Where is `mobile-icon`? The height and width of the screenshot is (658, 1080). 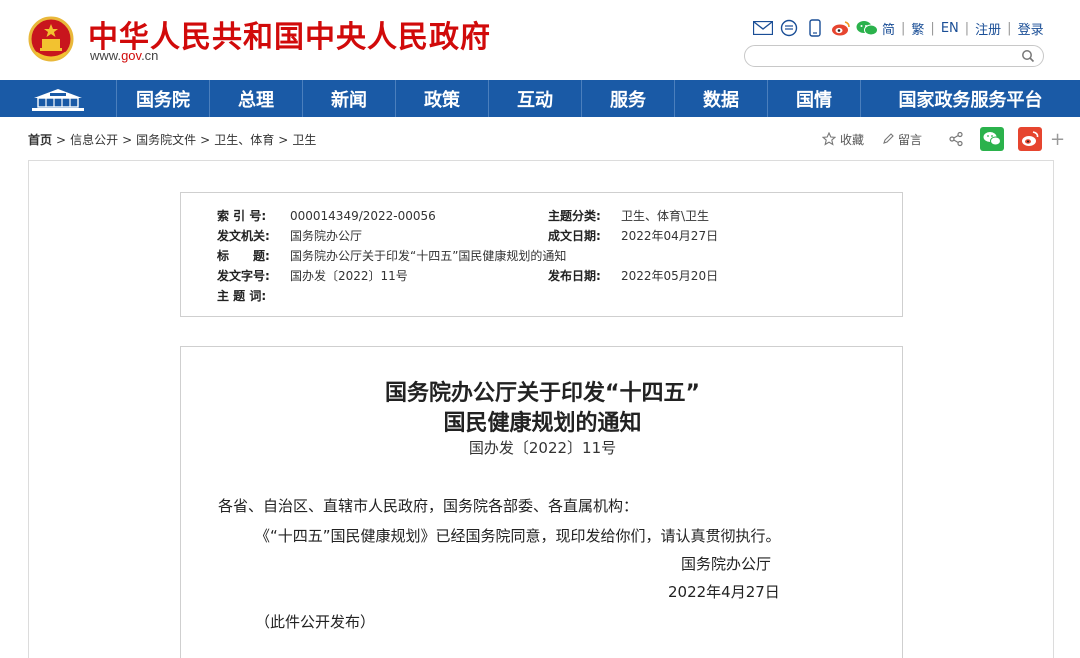 mobile-icon is located at coordinates (815, 28).